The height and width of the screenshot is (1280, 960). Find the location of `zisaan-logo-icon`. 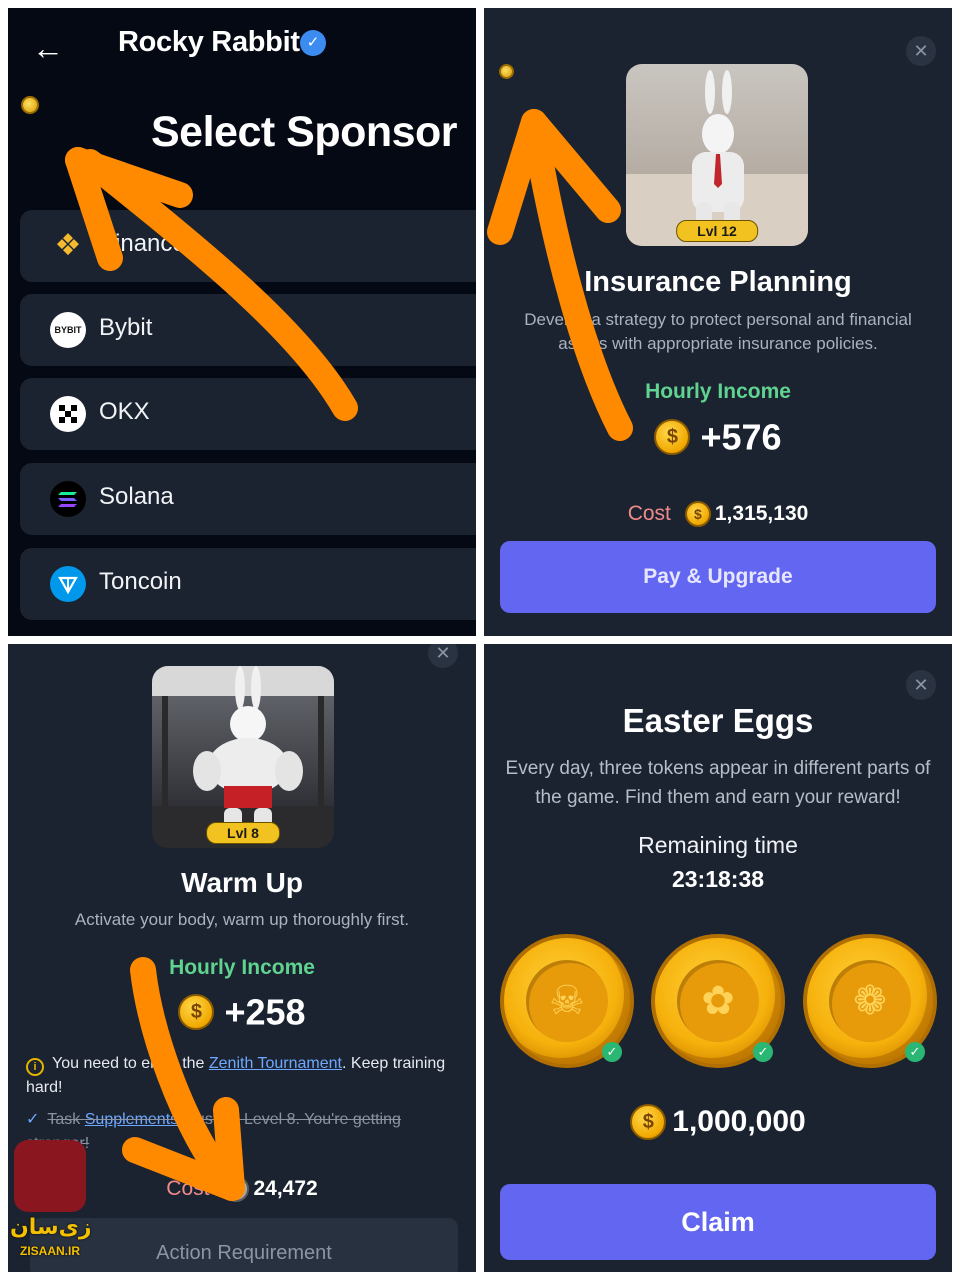

zisaan-logo-icon is located at coordinates (50, 1176).